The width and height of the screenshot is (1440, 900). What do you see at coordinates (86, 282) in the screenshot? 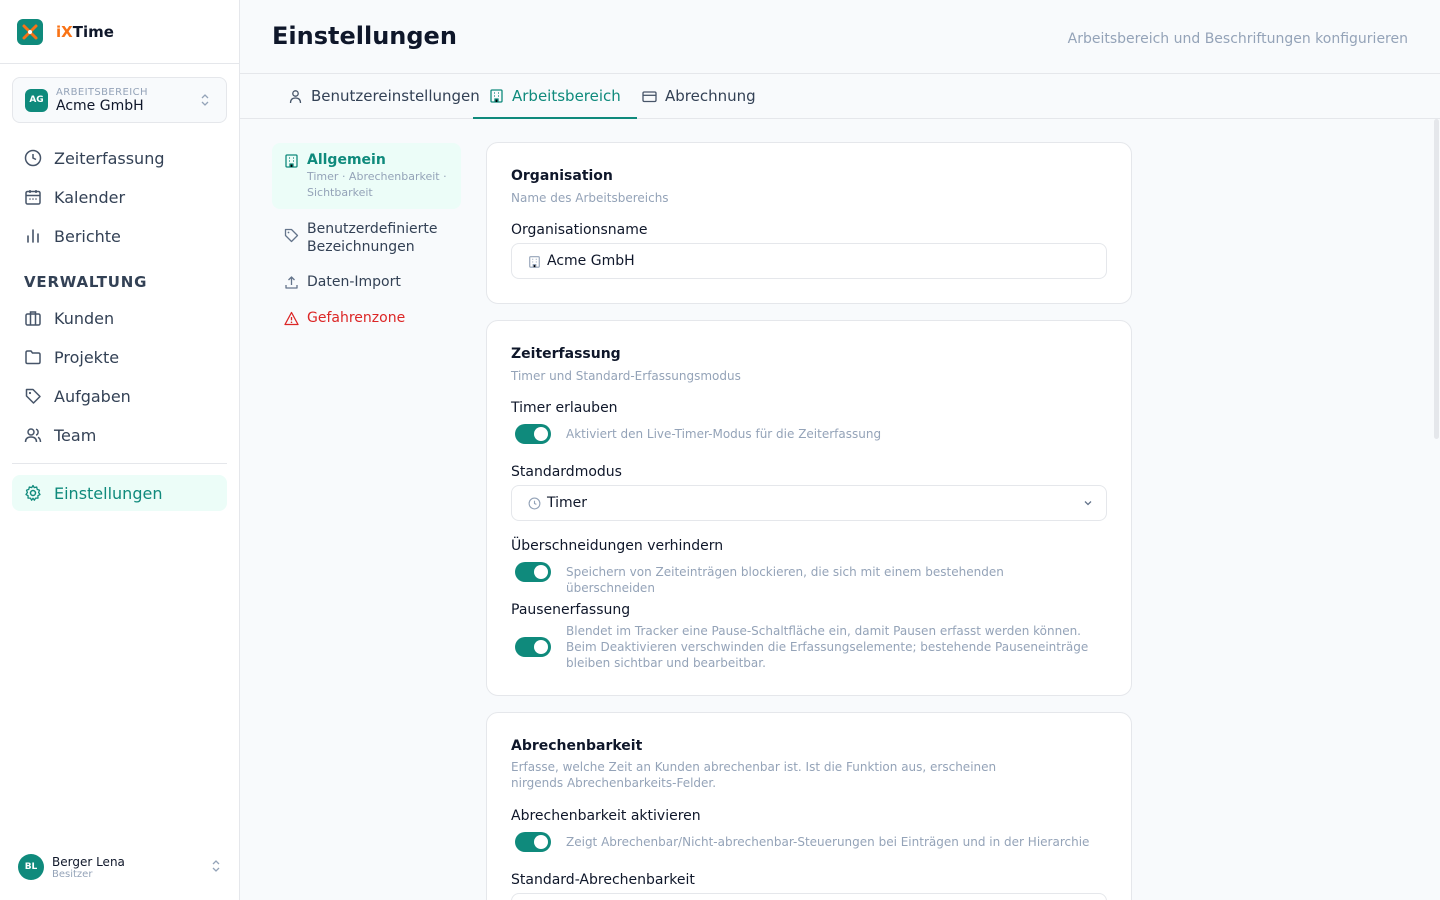
I see `section-label-verwaltung: VERWALTUNG` at bounding box center [86, 282].